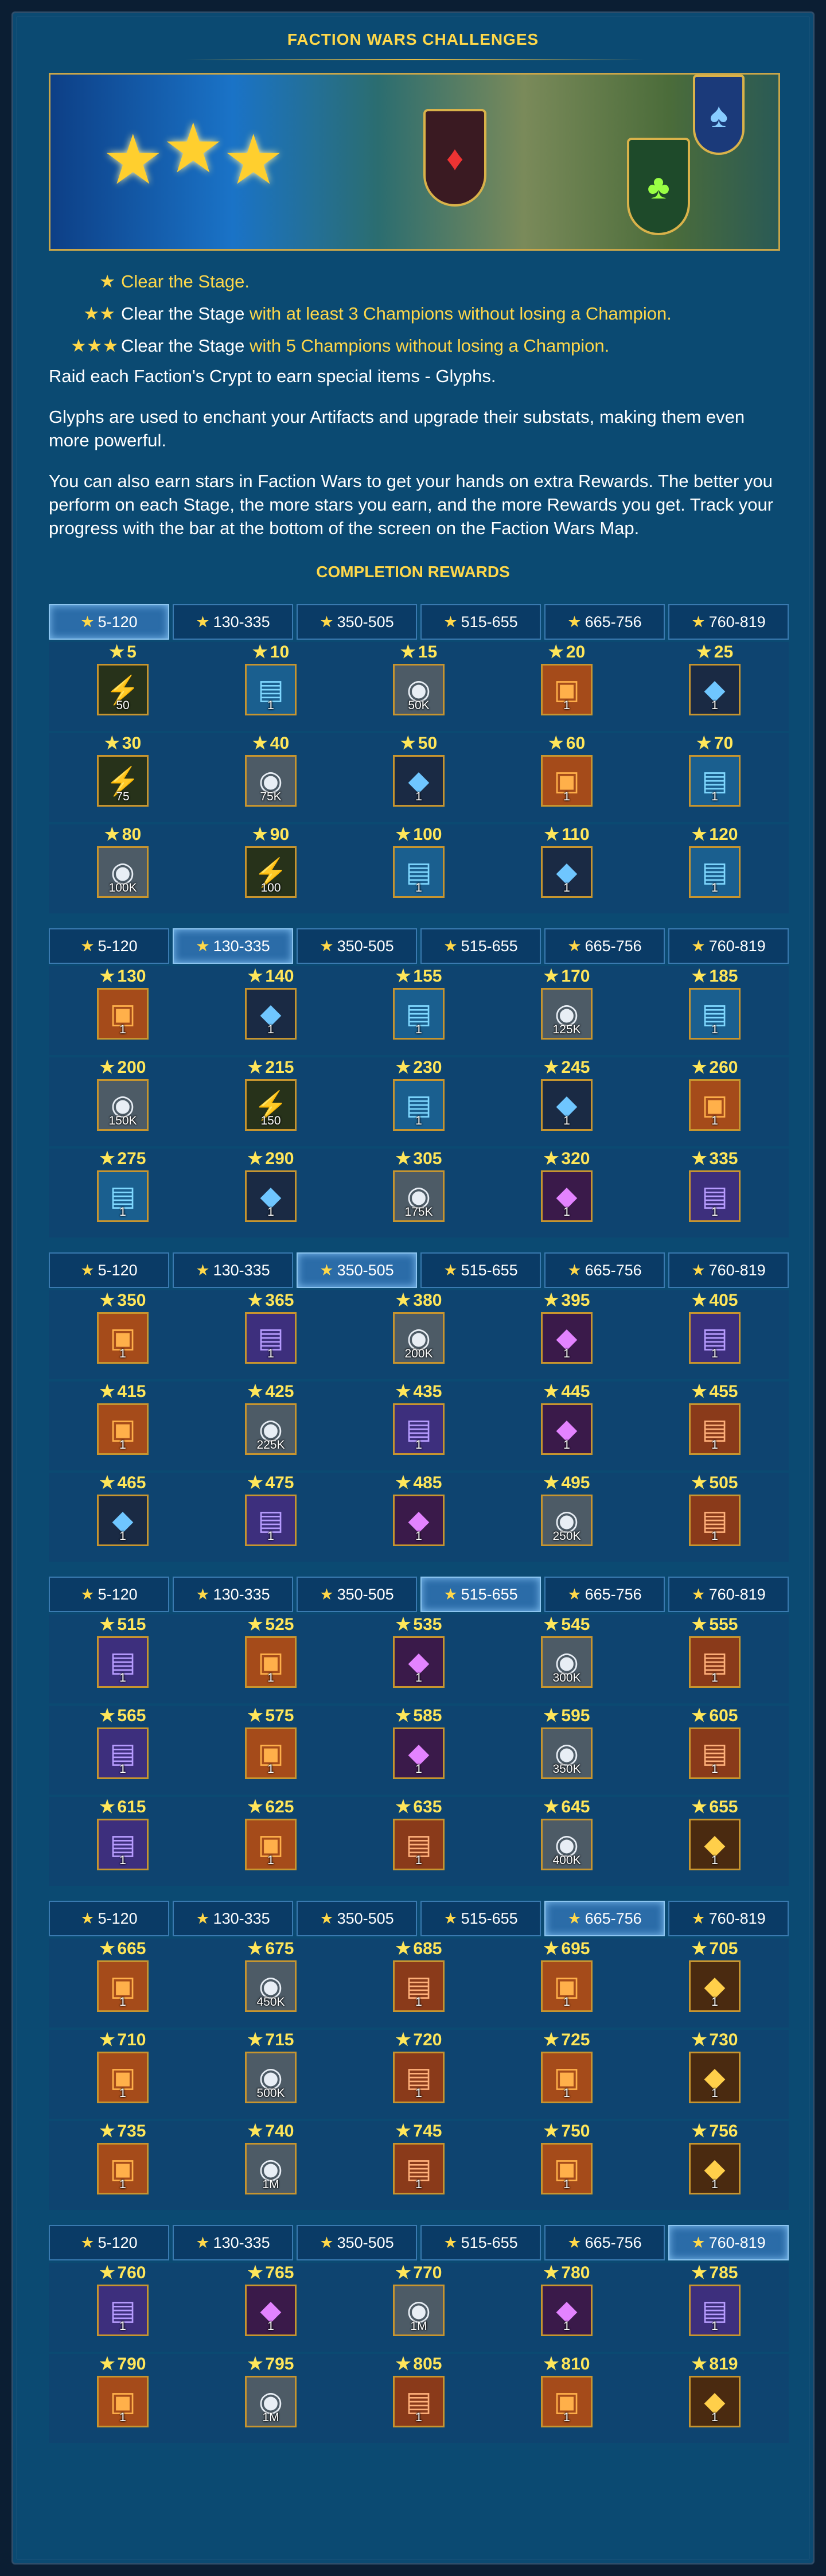 The image size is (826, 2576). I want to click on silver-coin-icon: ◉ 200K, so click(419, 1338).